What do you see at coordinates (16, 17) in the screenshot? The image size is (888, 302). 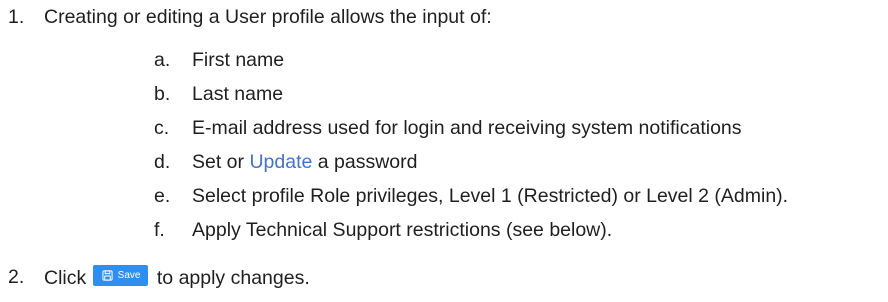 I see `list-marker: 1.` at bounding box center [16, 17].